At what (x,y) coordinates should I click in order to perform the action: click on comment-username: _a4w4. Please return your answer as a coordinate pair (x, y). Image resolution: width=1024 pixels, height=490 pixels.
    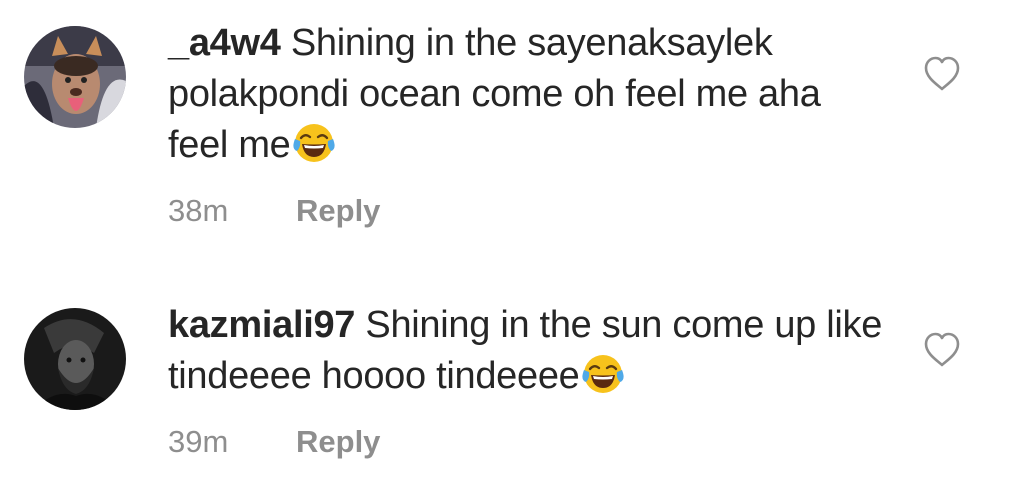
    Looking at the image, I should click on (224, 43).